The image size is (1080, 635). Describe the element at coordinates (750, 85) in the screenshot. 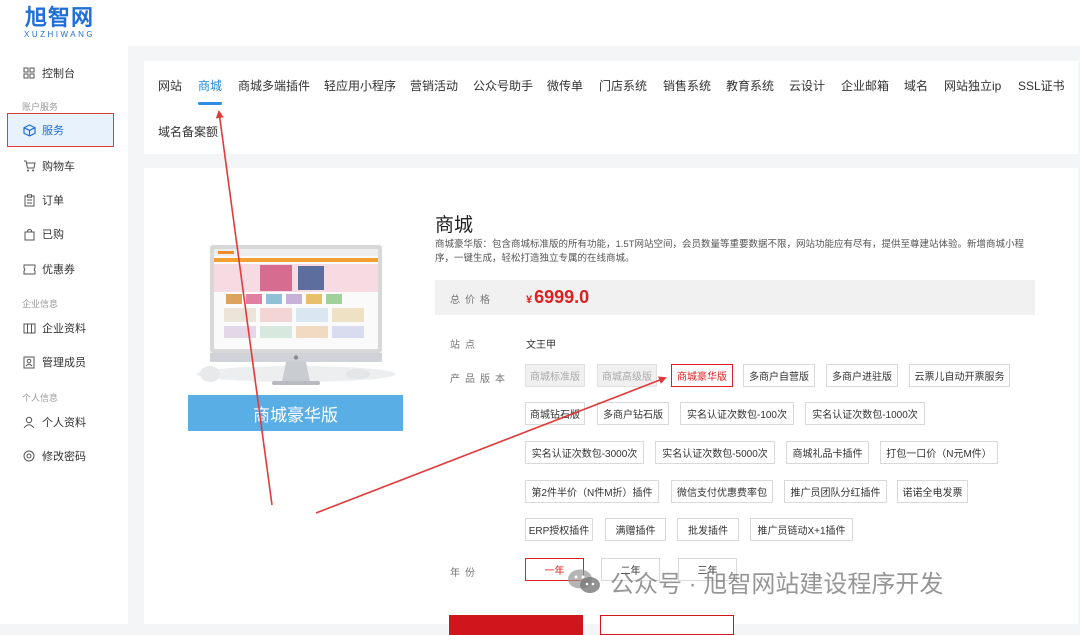

I see `tab-education-system: 教育系统` at that location.